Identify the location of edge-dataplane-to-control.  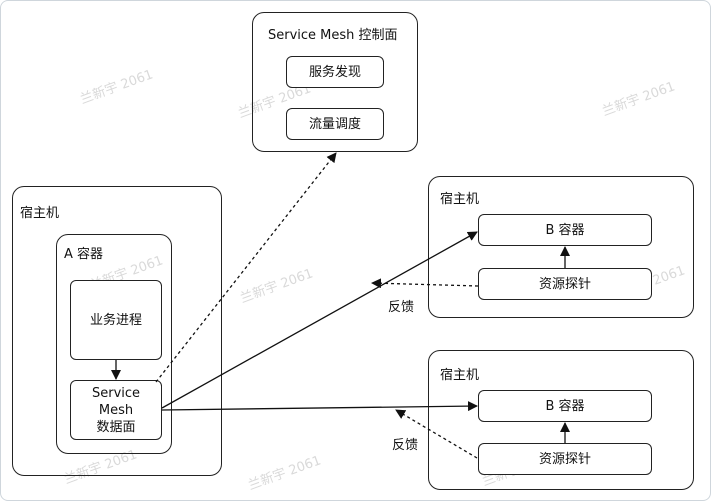
(246, 267).